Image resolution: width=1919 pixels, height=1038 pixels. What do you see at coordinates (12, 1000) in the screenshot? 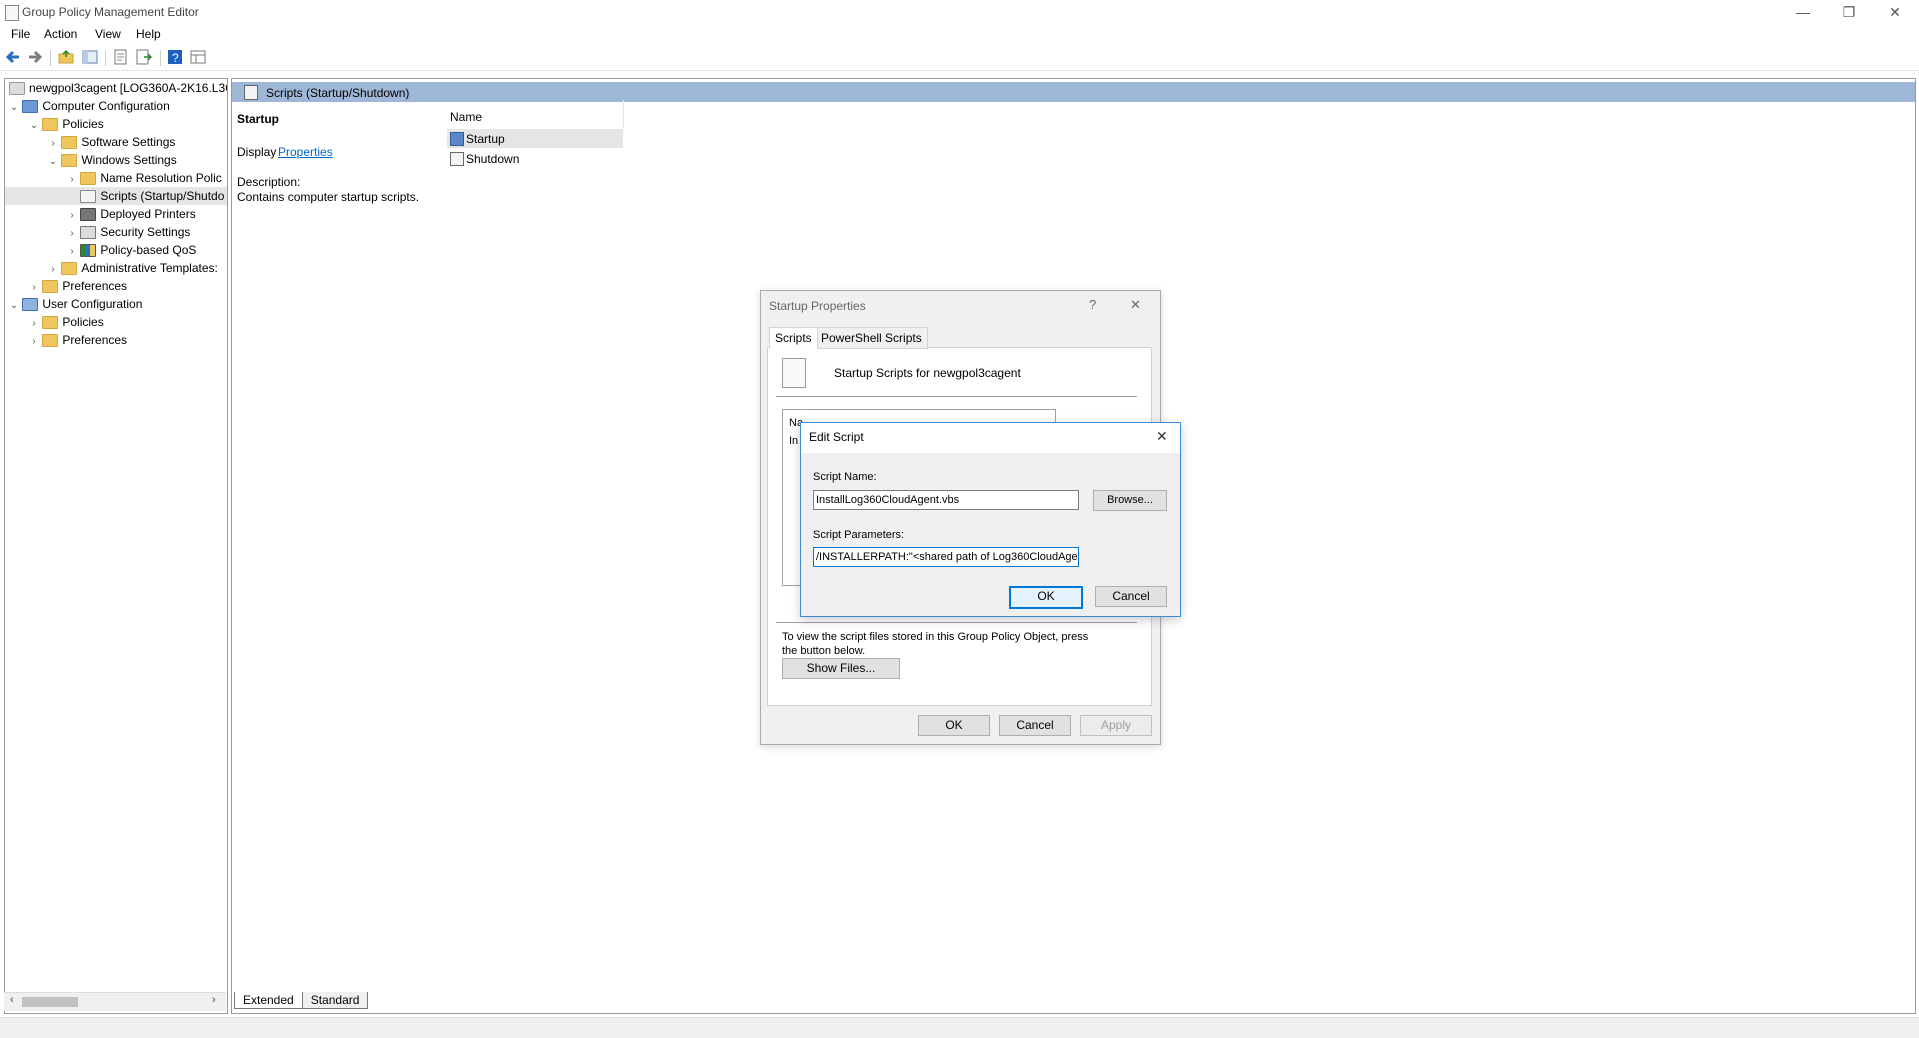
I see `scroll-left-icon: ‹` at bounding box center [12, 1000].